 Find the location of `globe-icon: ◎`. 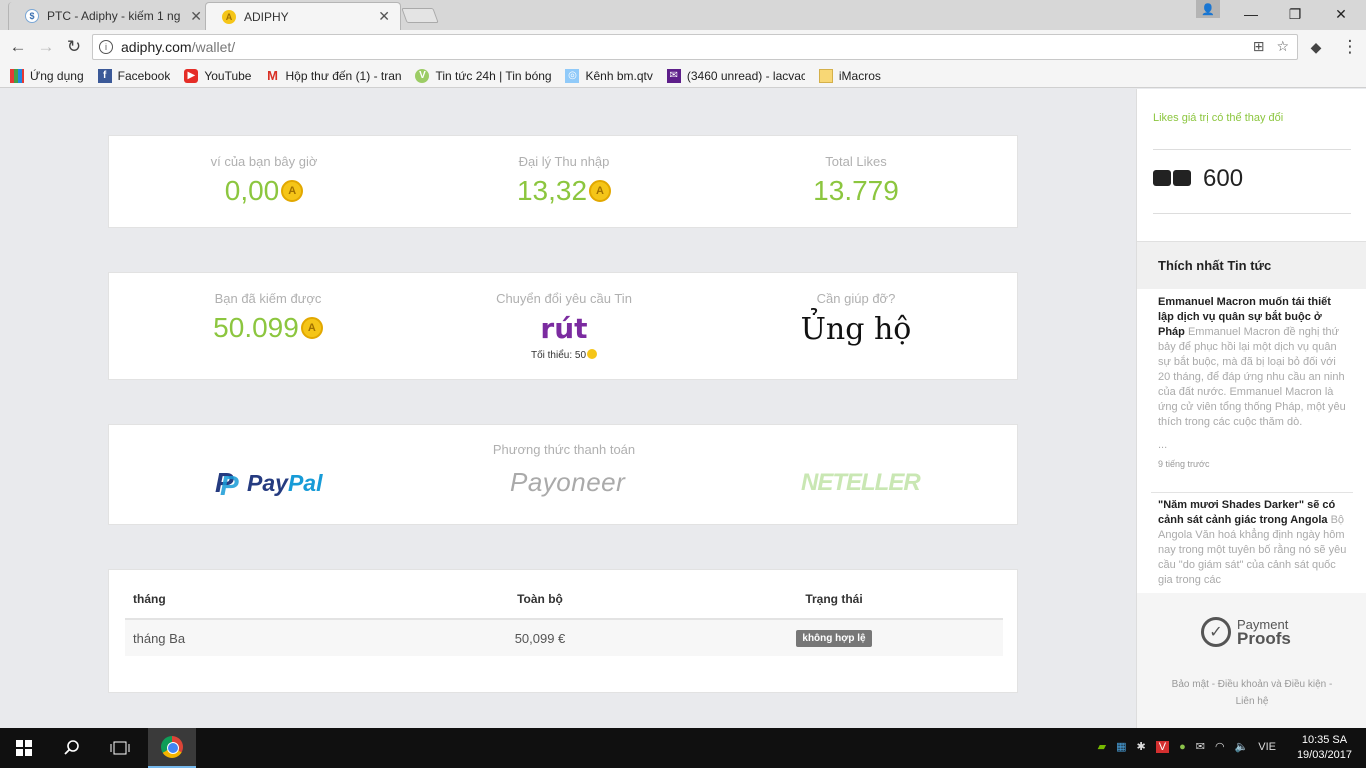

globe-icon: ◎ is located at coordinates (572, 75).